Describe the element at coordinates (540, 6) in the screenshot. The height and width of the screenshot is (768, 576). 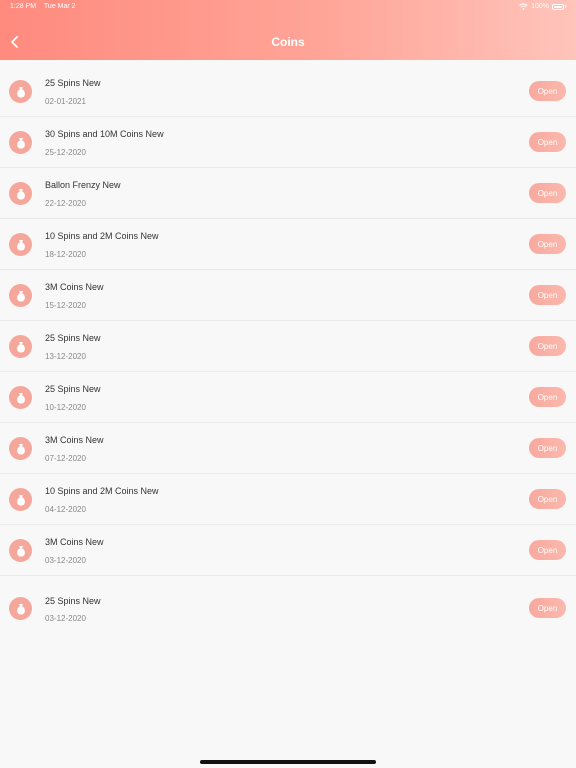
I see `battery-percent: 100%` at that location.